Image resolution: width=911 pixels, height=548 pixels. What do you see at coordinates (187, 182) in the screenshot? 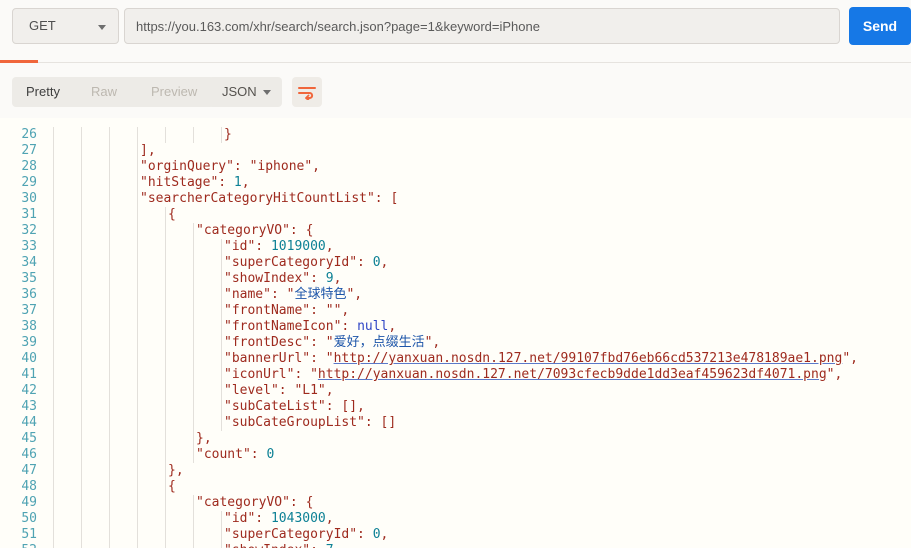
I see `code-token: "hitStage":` at bounding box center [187, 182].